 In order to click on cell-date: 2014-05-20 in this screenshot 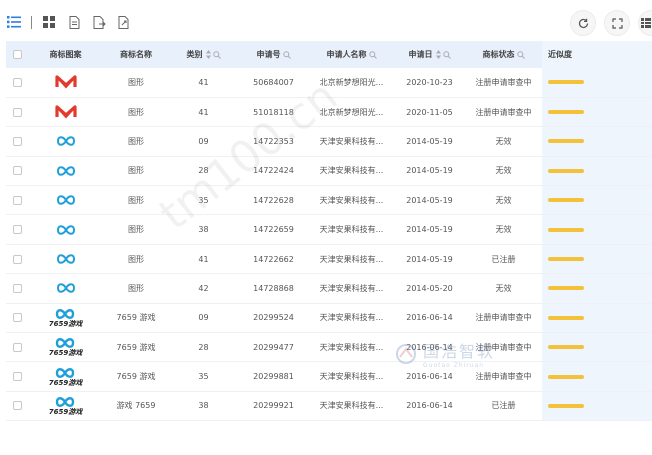, I will do `click(429, 288)`.